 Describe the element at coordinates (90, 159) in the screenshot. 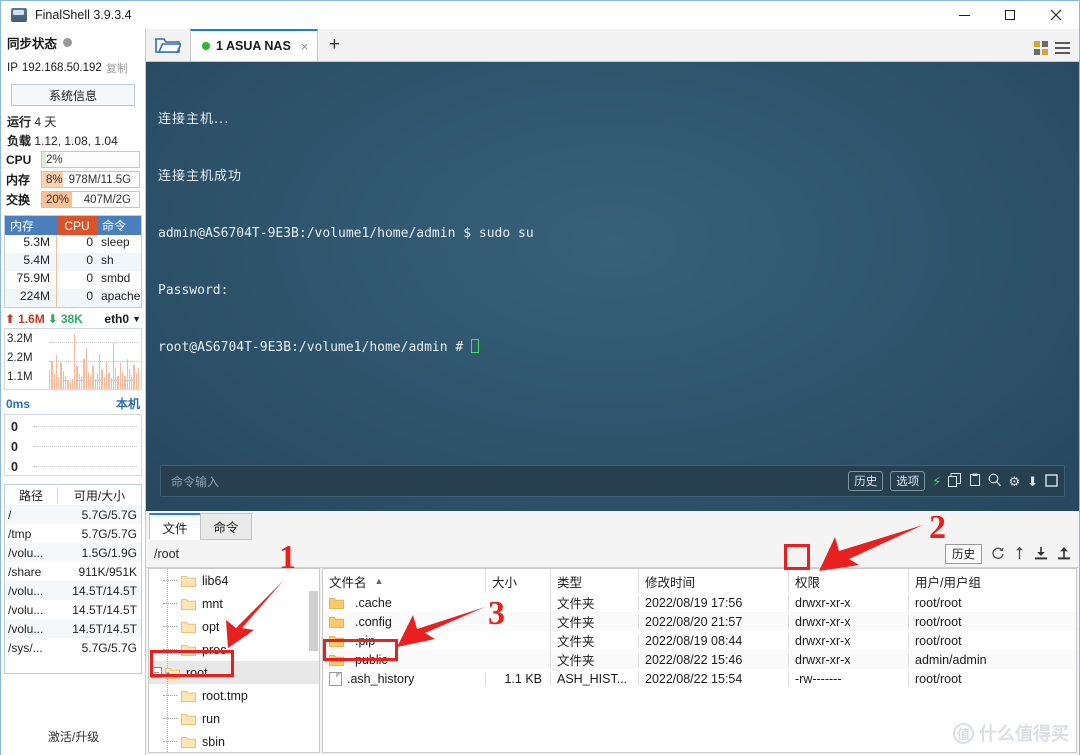

I see `cpu-meter: 2%` at that location.